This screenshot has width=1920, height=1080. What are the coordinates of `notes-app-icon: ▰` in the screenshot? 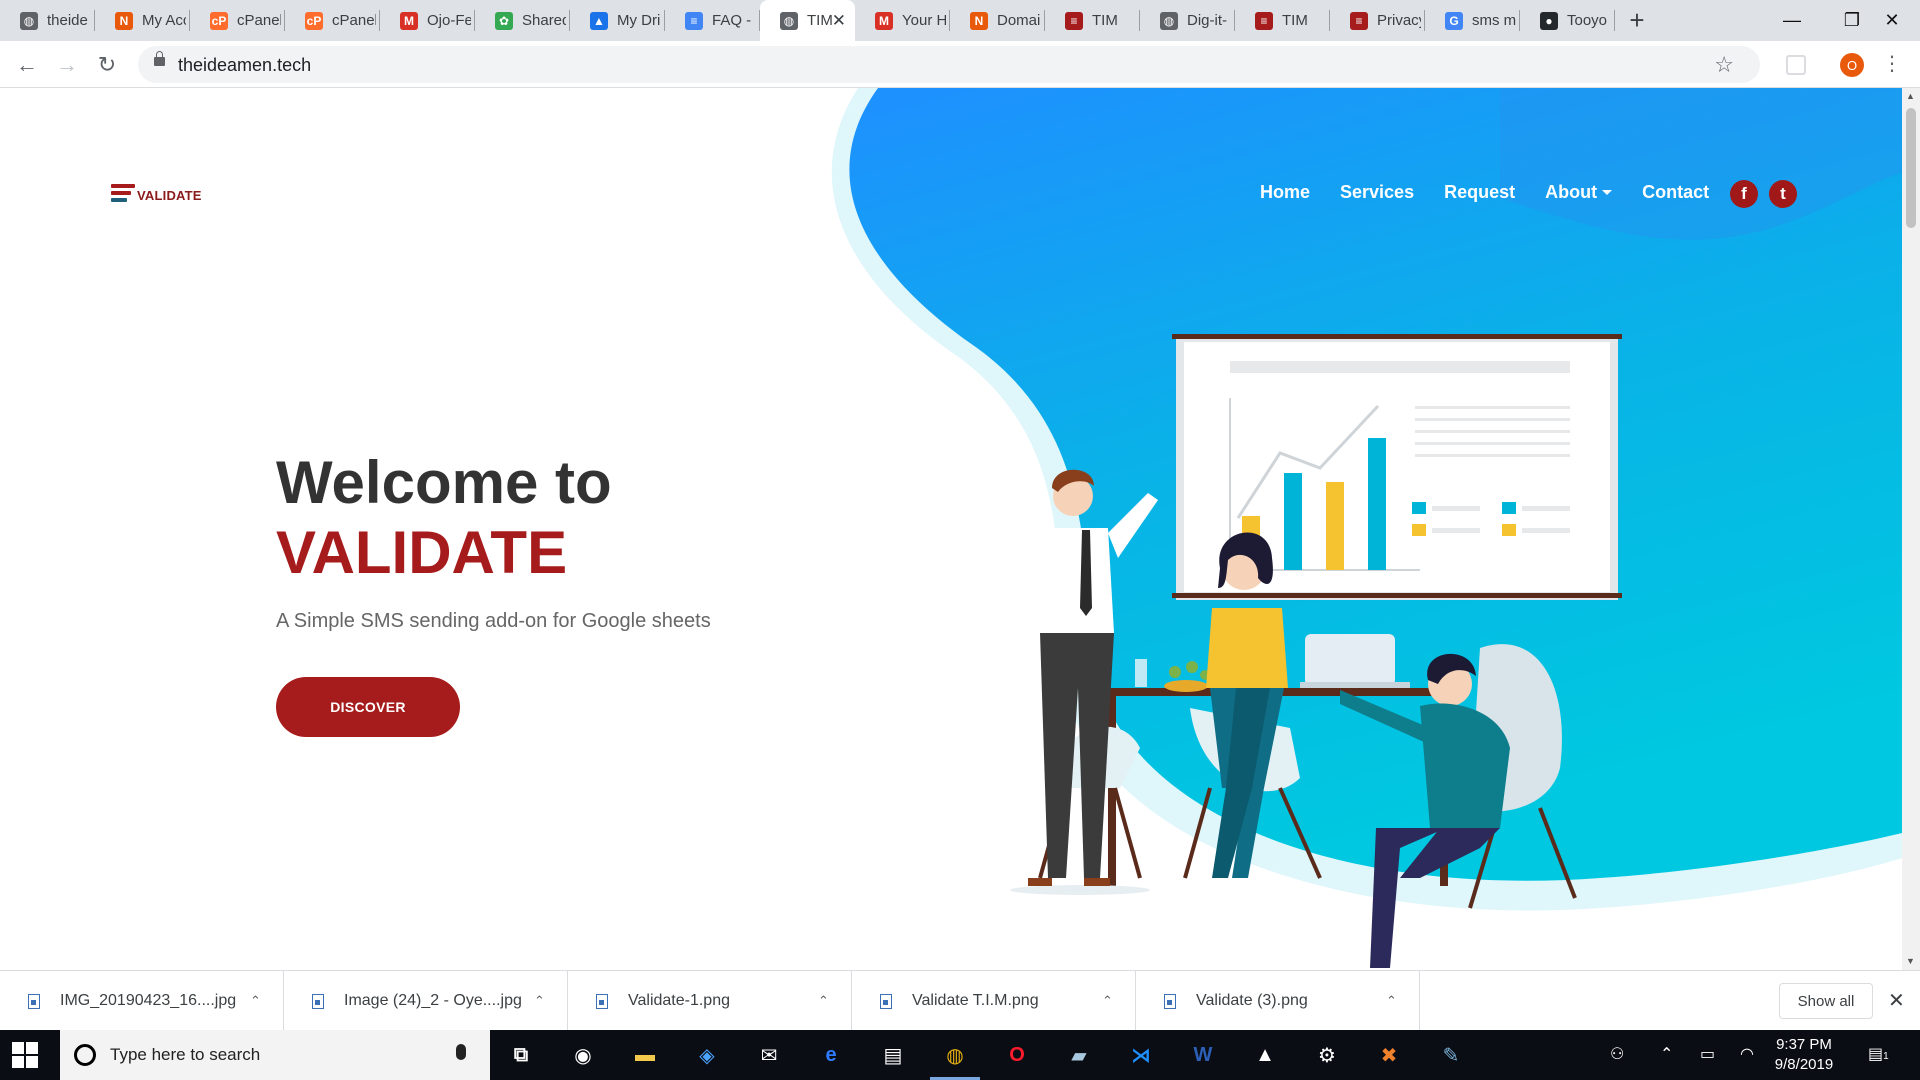 It's located at (1079, 1055).